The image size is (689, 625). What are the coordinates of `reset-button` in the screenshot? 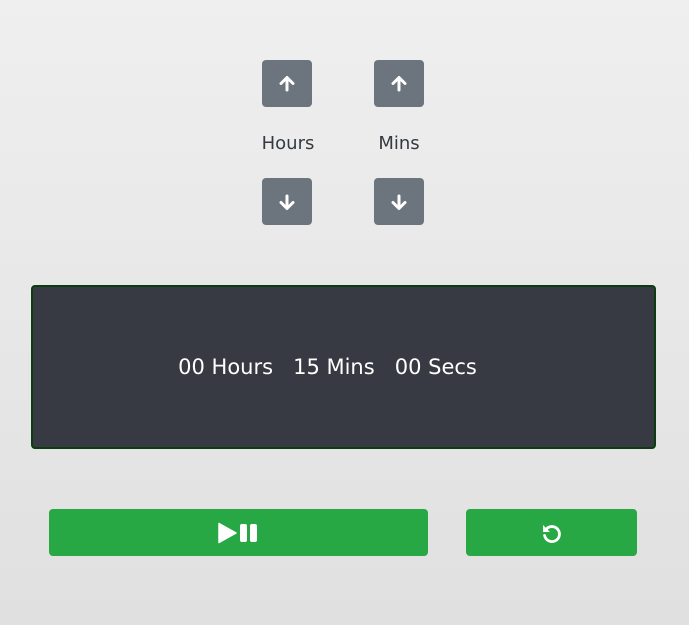 It's located at (551, 532).